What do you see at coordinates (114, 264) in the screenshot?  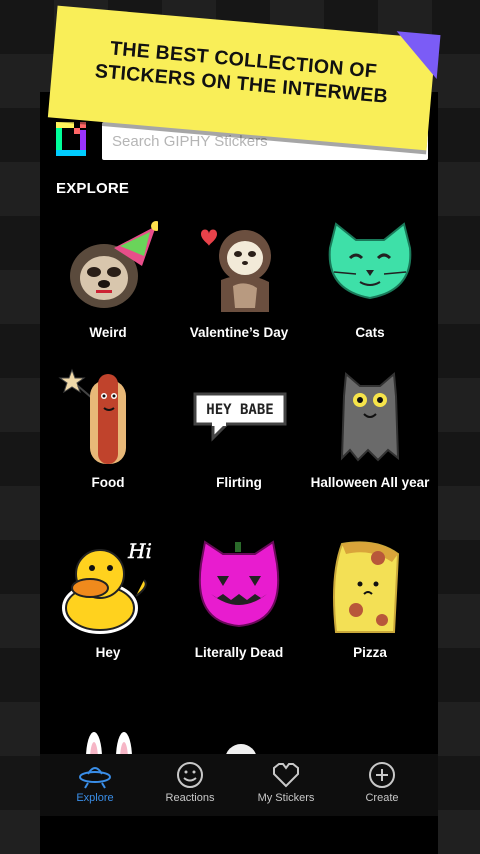 I see `sloth-party-hat-icon` at bounding box center [114, 264].